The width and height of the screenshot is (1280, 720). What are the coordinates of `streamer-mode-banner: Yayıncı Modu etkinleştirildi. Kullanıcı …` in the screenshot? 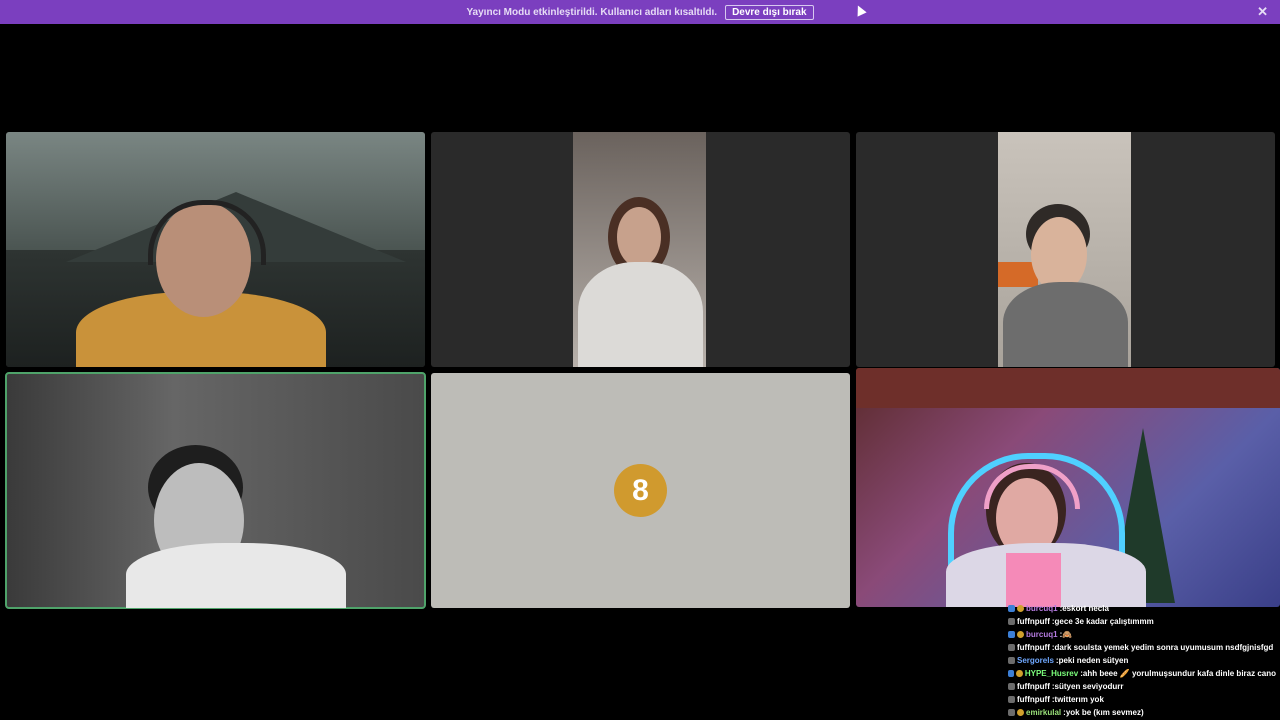 It's located at (640, 12).